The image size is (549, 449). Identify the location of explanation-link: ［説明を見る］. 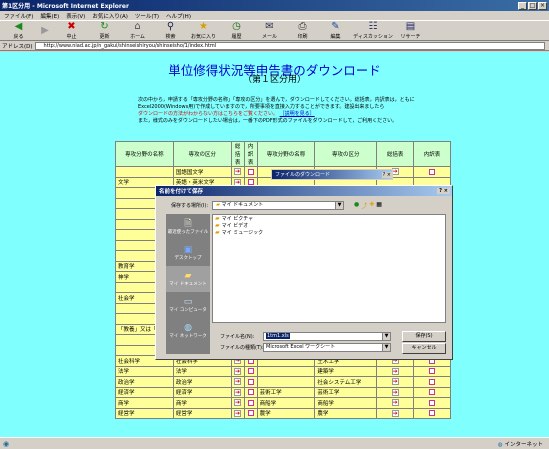
(297, 114).